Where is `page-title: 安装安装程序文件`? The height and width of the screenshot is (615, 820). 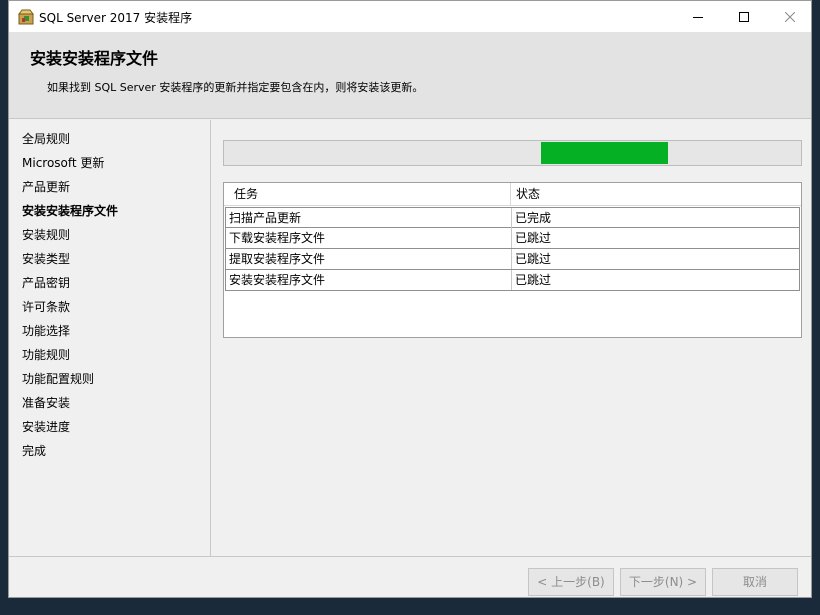
page-title: 安装安装程序文件 is located at coordinates (94, 57).